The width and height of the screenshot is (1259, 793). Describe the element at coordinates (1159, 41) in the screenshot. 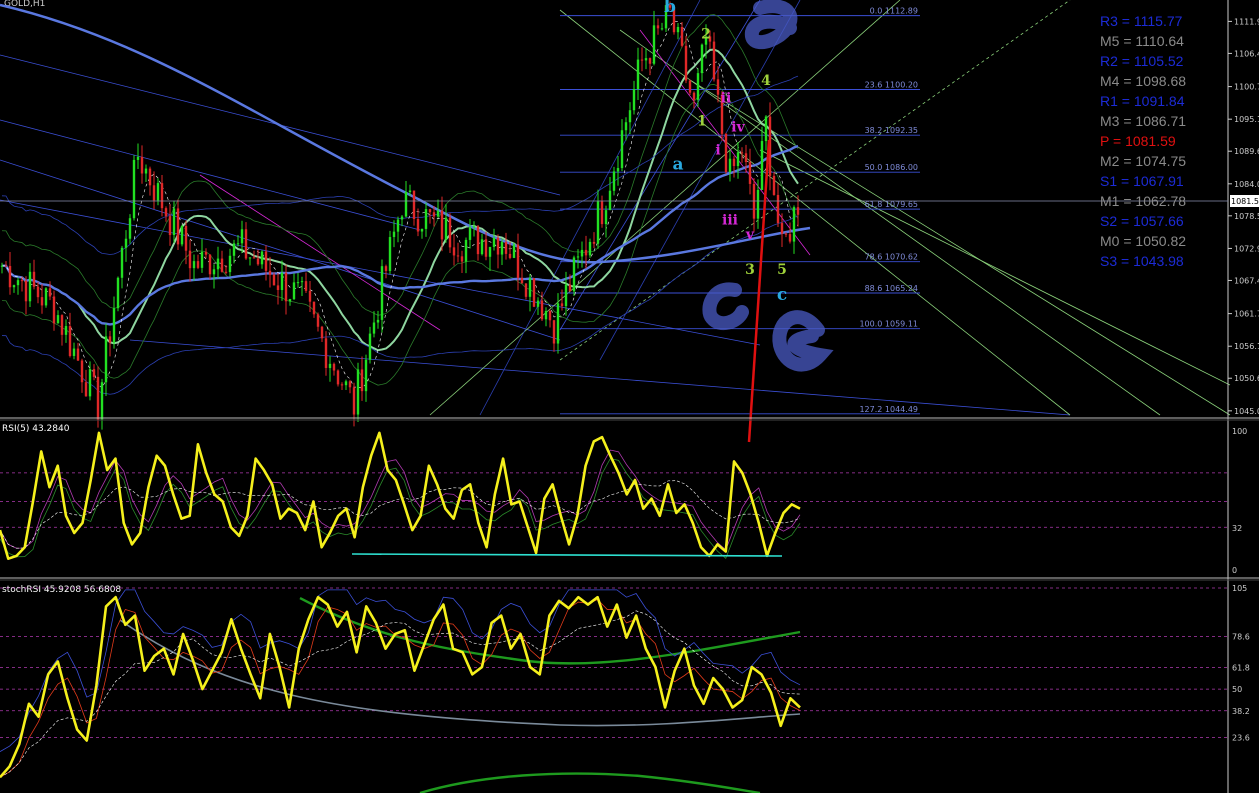

I see `pivot-value: 1110.64` at that location.